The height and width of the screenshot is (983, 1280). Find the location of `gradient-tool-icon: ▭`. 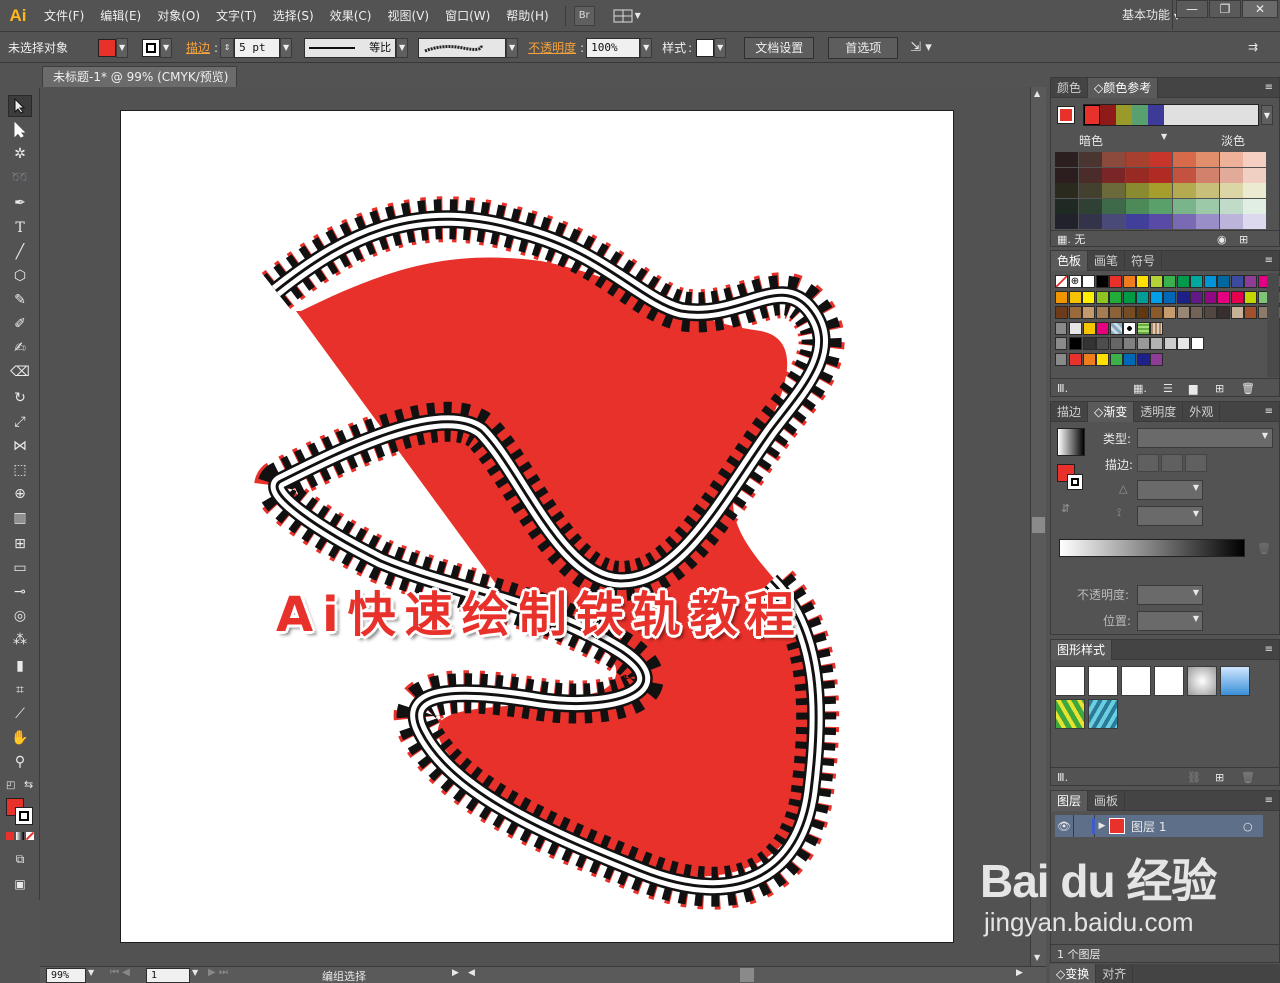

gradient-tool-icon: ▭ is located at coordinates (20, 568).